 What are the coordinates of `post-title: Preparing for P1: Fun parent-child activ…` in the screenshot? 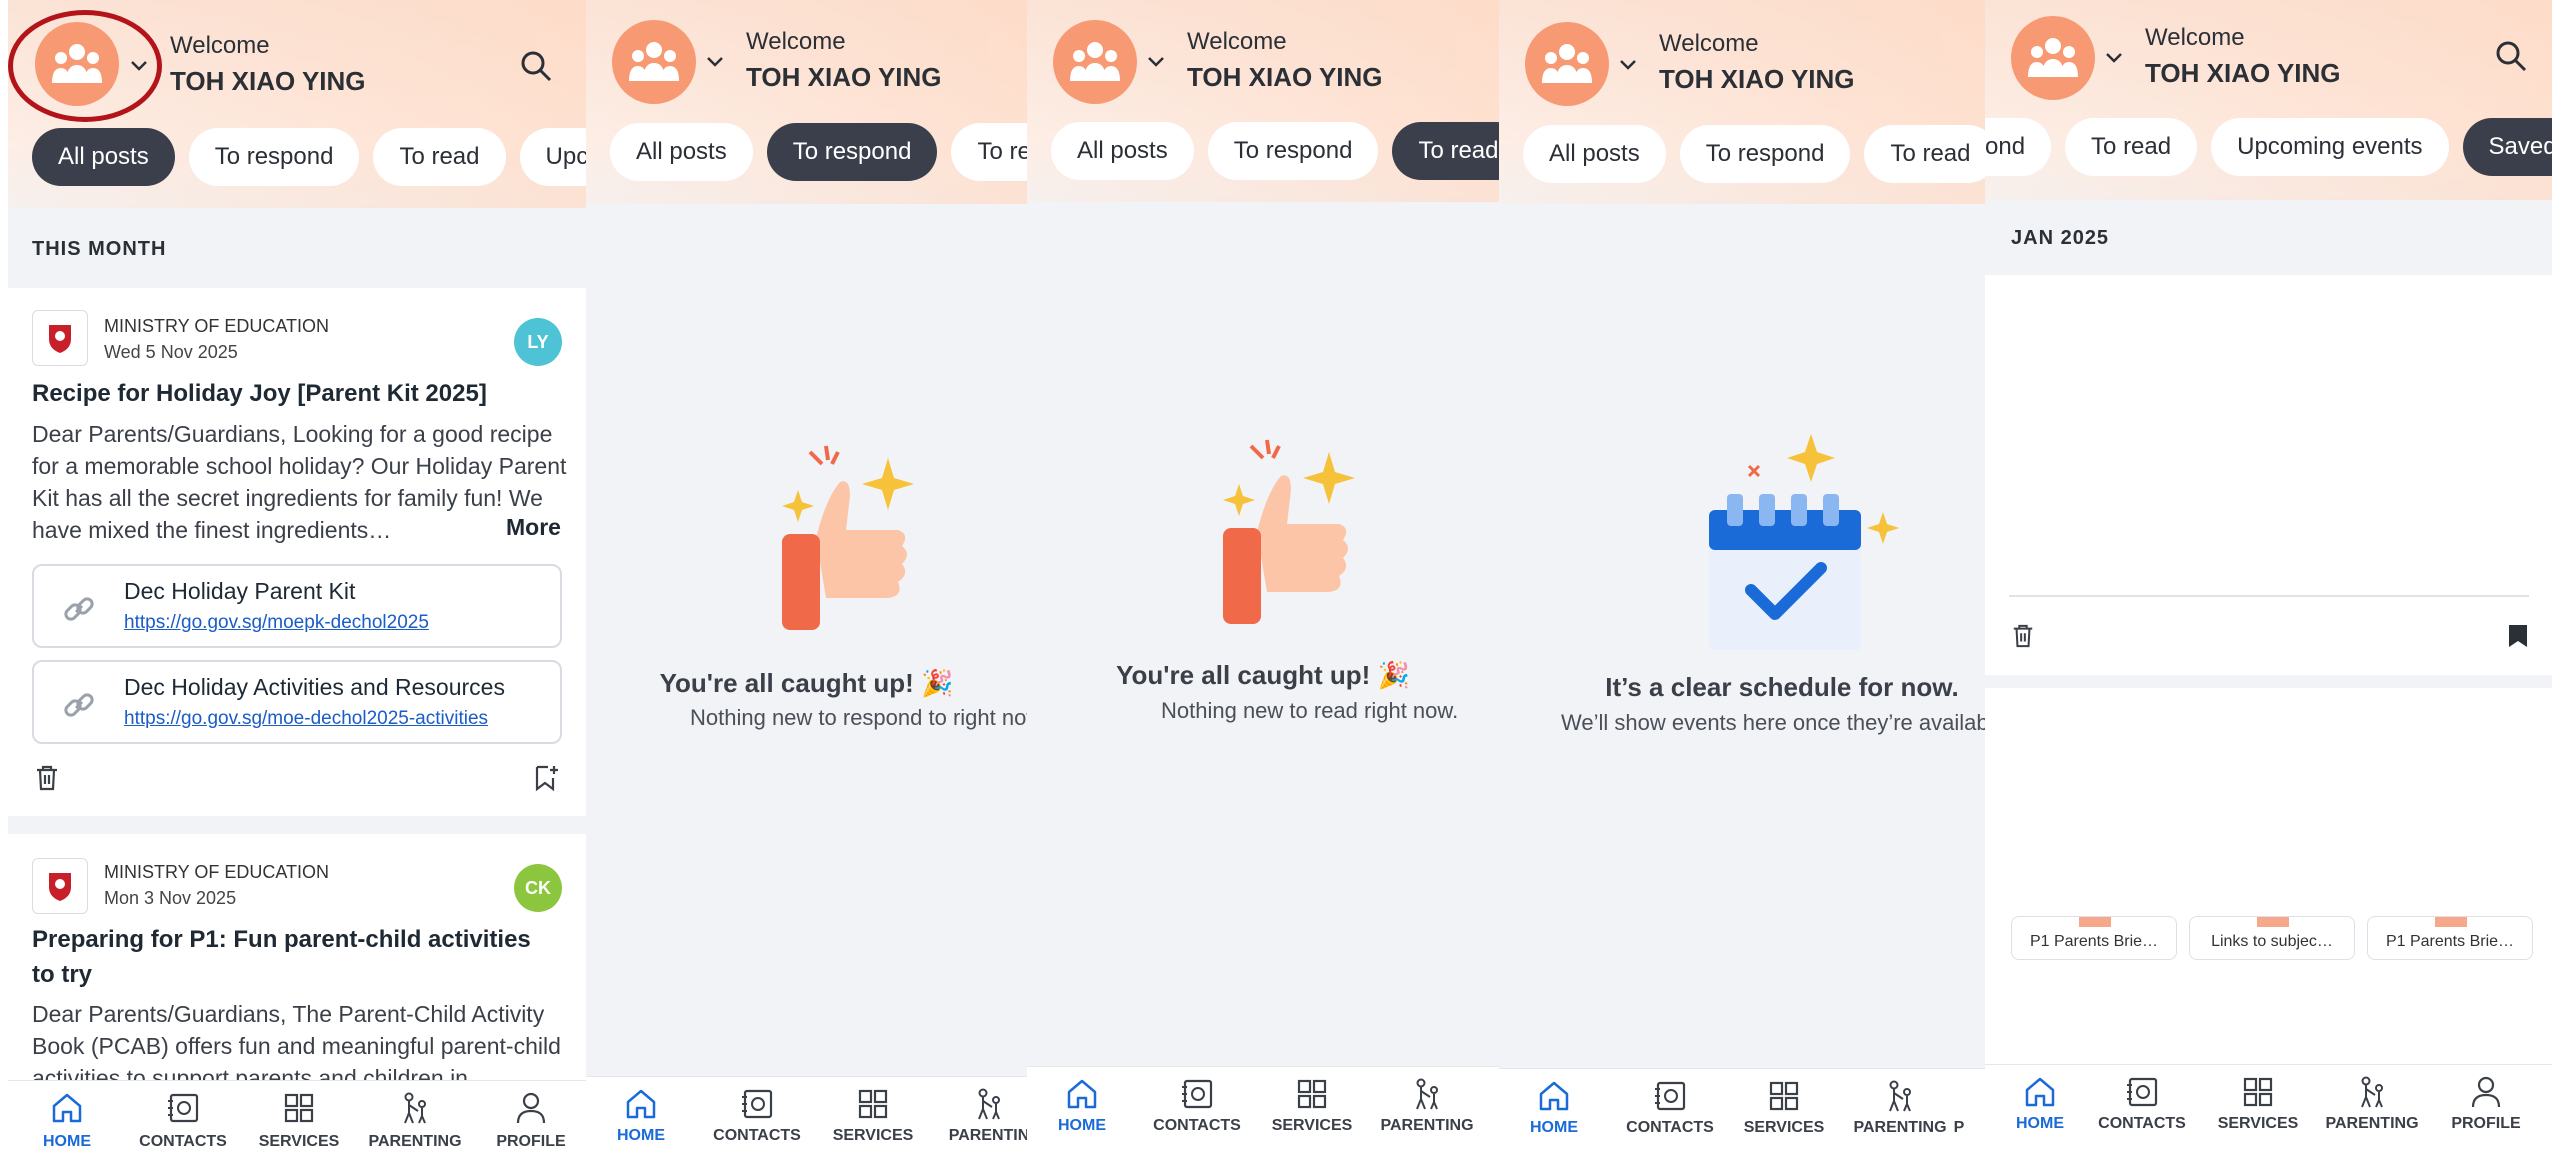 It's located at (292, 957).